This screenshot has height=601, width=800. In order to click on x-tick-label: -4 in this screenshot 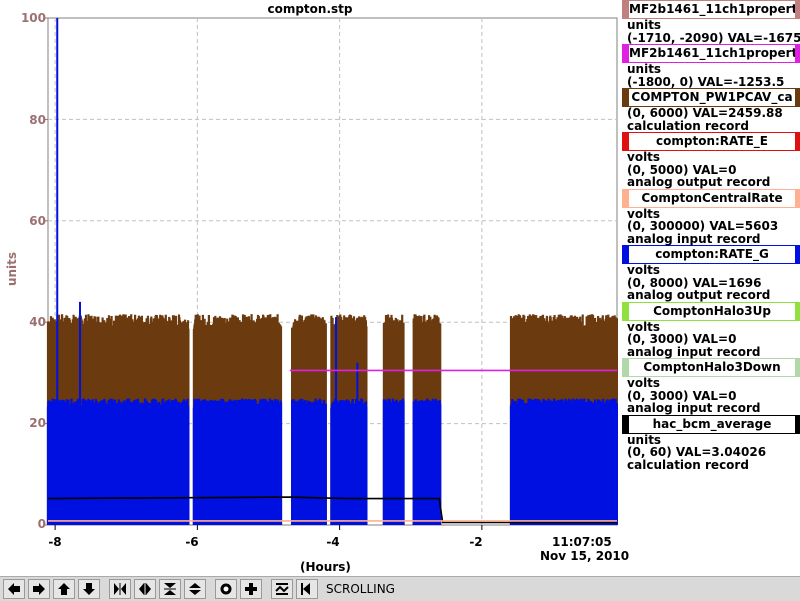, I will do `click(333, 542)`.